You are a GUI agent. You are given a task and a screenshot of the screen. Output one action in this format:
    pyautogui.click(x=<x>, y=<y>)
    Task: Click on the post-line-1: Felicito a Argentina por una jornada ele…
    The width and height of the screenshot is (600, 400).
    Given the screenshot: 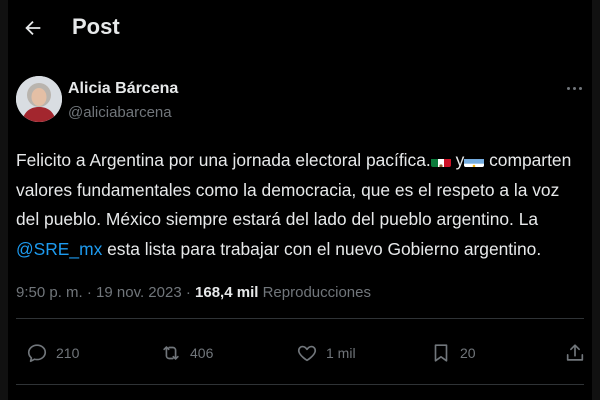 What is the action you would take?
    pyautogui.click(x=304, y=161)
    